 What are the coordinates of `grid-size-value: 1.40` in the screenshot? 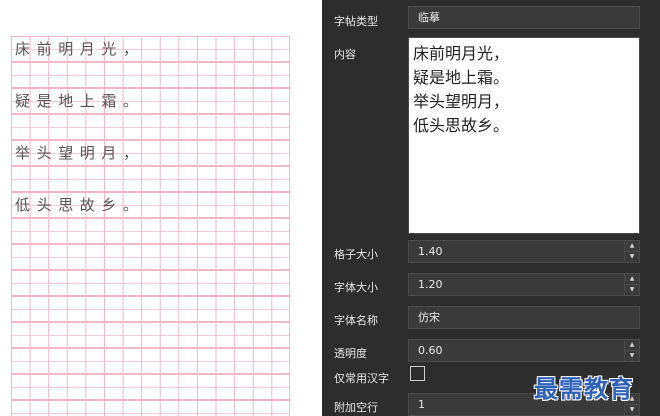 It's located at (430, 251).